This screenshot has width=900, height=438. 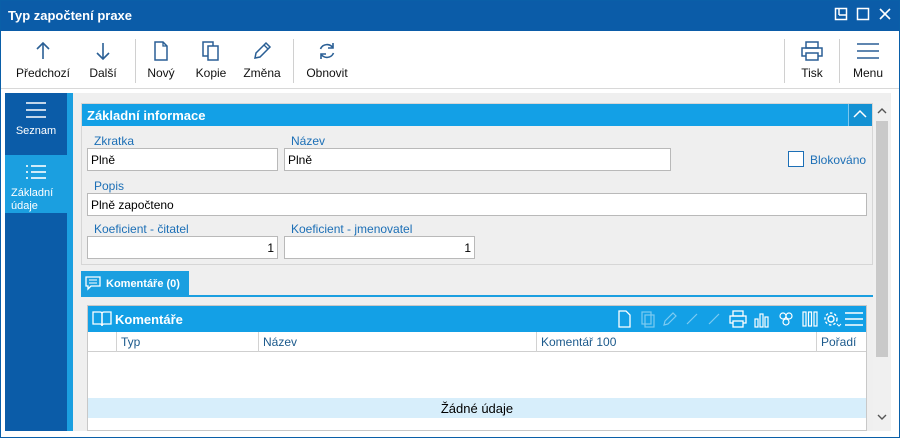 I want to click on group-icon, so click(x=786, y=319).